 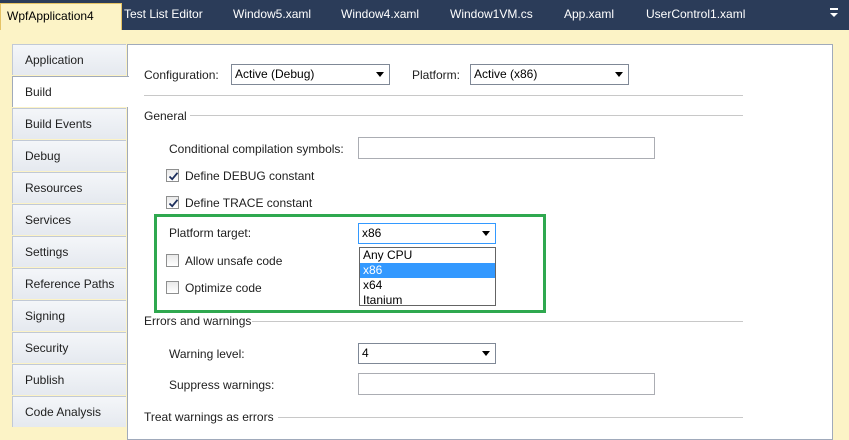 I want to click on allow-unsafe-label: Allow unsafe code, so click(x=234, y=261).